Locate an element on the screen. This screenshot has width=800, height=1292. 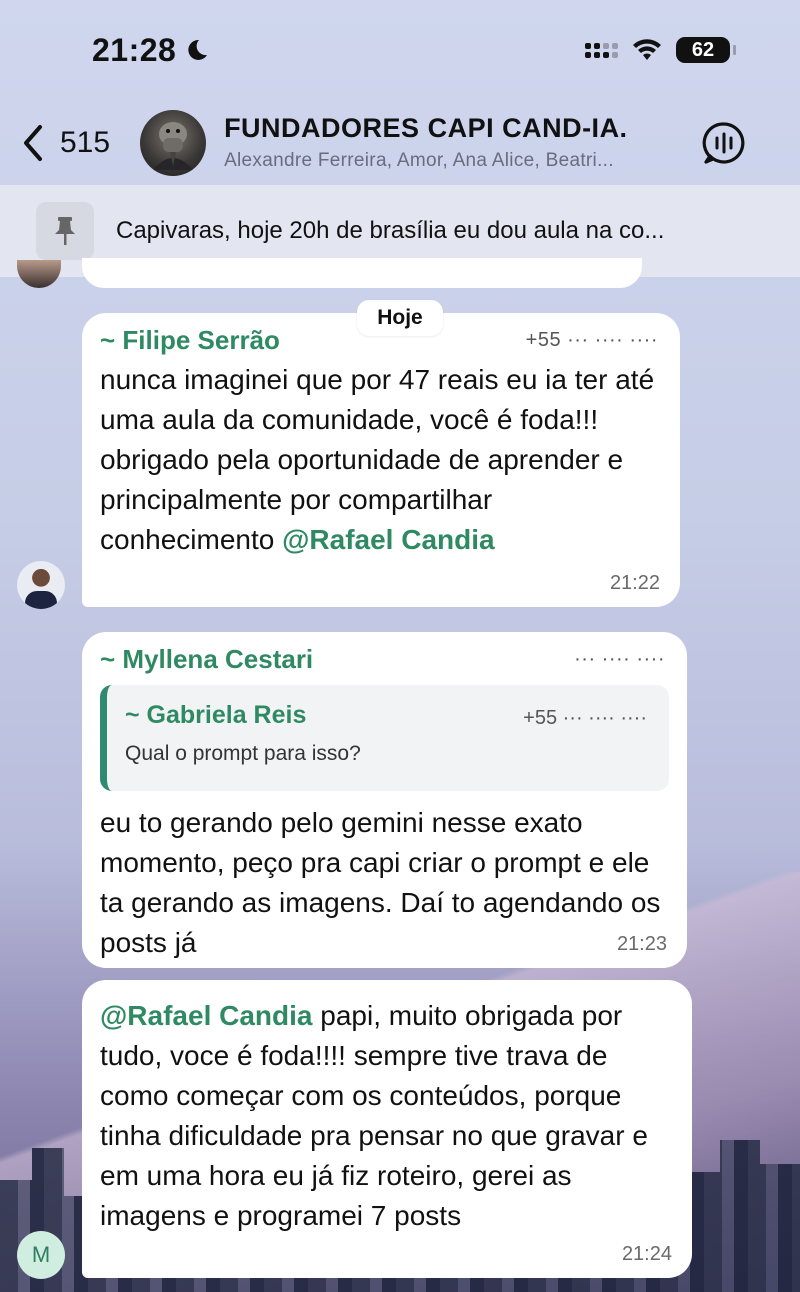
moon-icon is located at coordinates (198, 49).